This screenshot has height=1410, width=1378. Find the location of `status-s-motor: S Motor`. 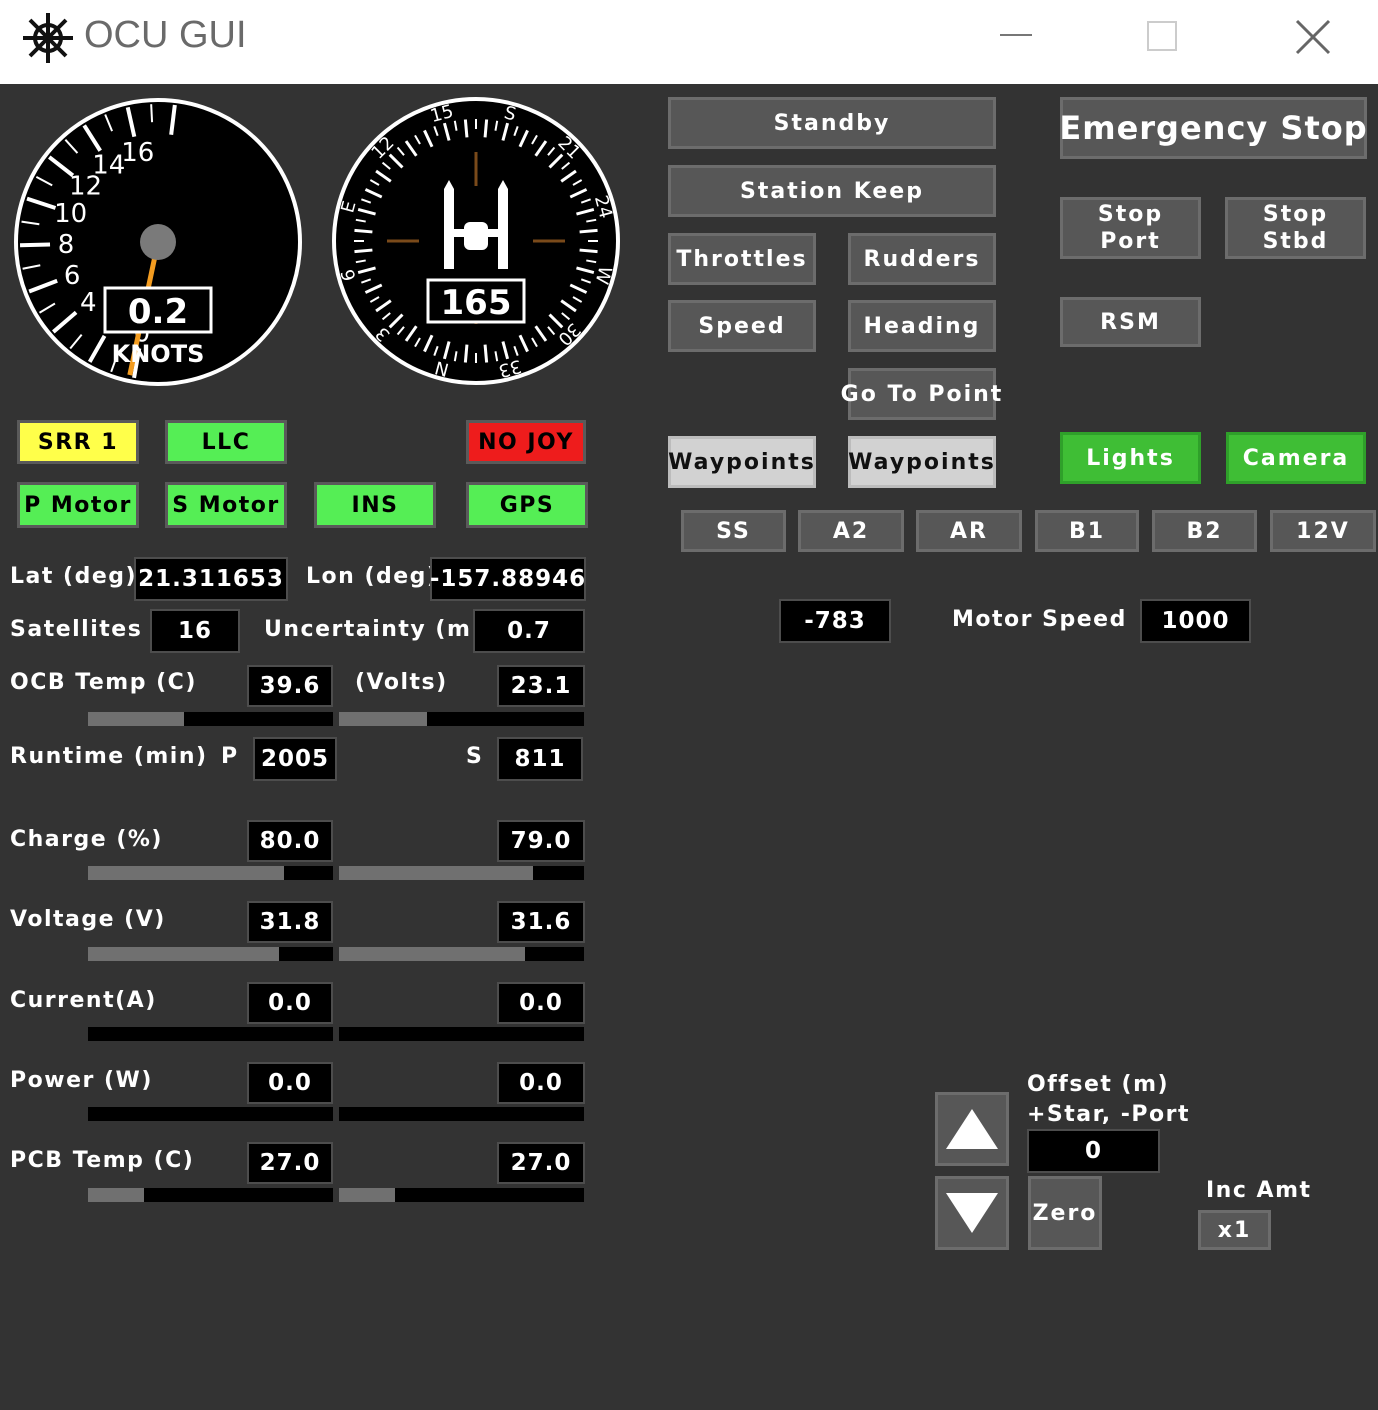

status-s-motor: S Motor is located at coordinates (226, 505).